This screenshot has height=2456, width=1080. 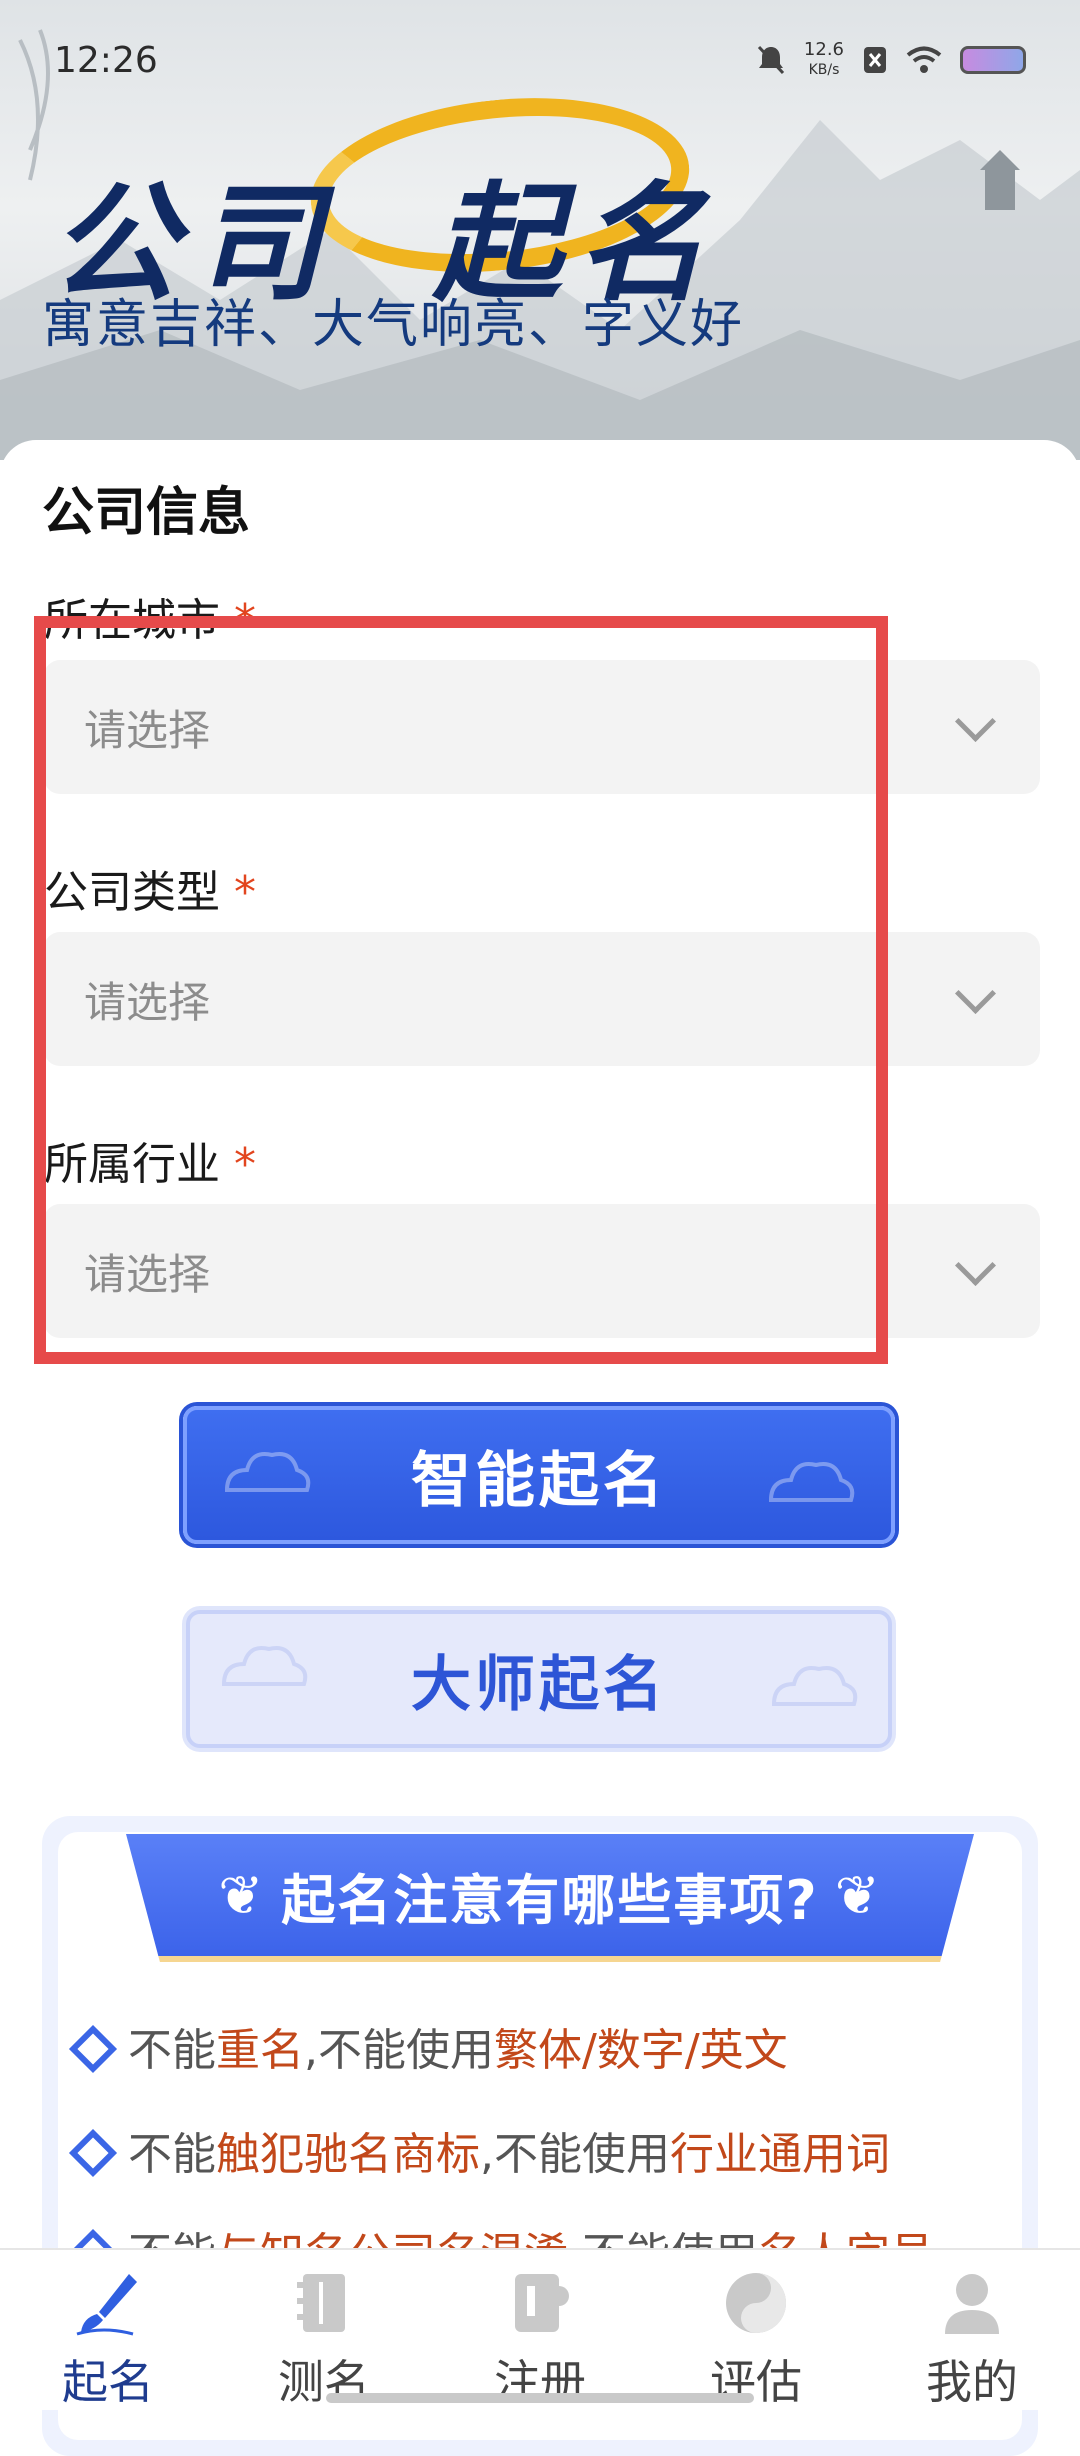 I want to click on tab-test-name: 测名, so click(x=324, y=2330).